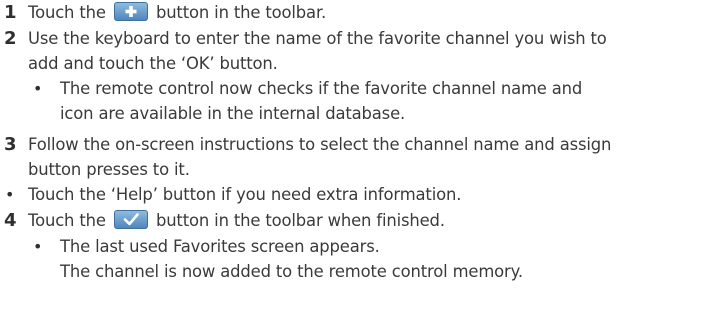  Describe the element at coordinates (109, 169) in the screenshot. I see `step-text: button presses to it.` at that location.